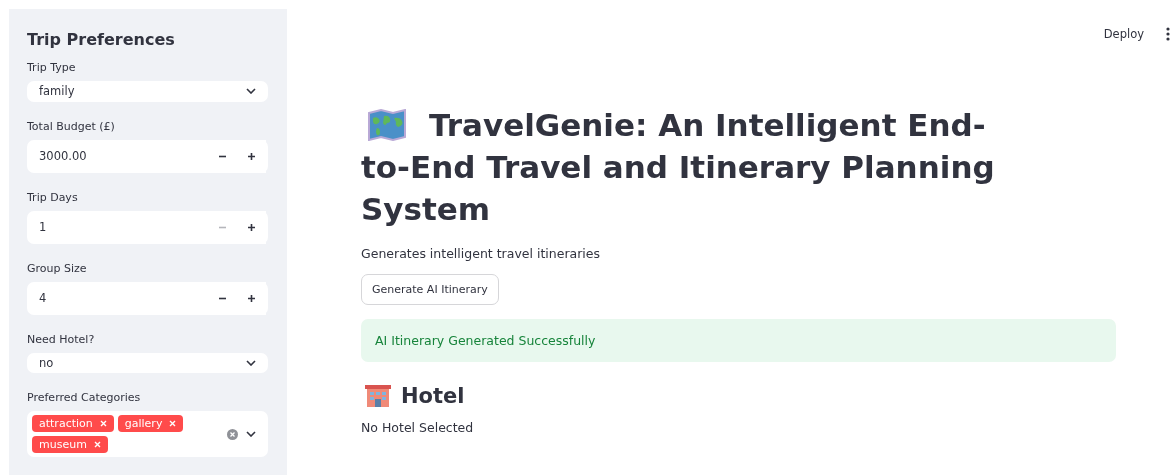 The image size is (1174, 475). I want to click on success-alert: AI Itinerary Generated Successfully, so click(738, 340).